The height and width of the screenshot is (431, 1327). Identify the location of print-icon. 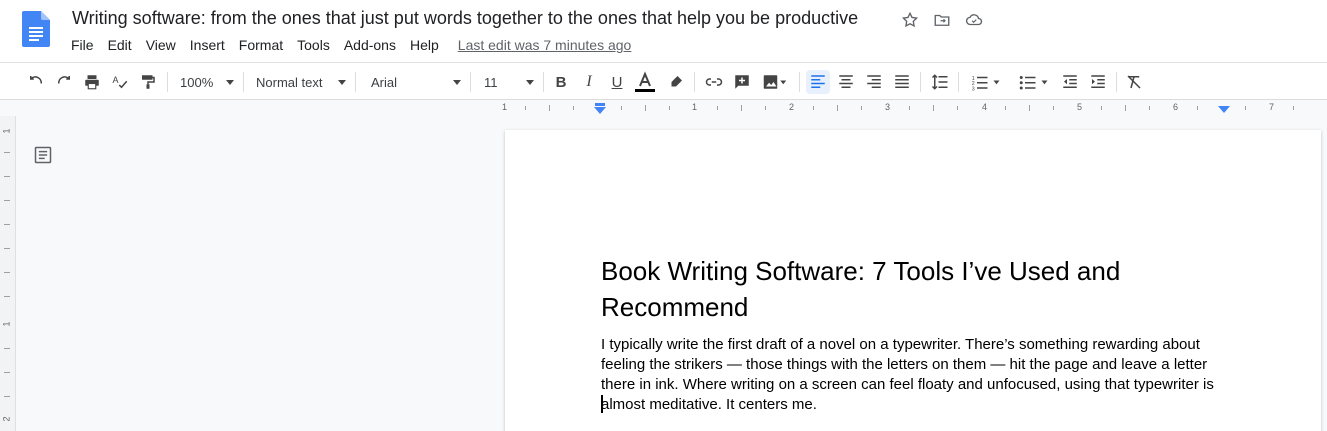
(92, 82).